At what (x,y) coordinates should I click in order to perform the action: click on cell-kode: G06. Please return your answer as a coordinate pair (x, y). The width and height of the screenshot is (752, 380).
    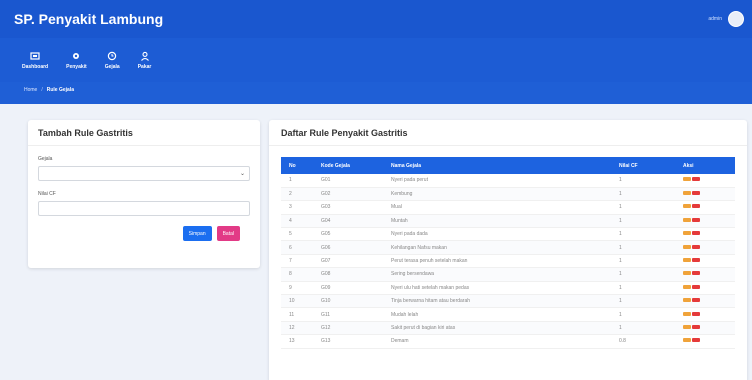
    Looking at the image, I should click on (348, 247).